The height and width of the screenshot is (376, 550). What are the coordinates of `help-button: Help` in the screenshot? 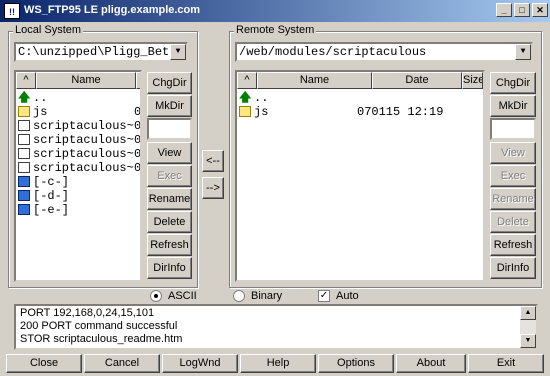 It's located at (278, 363).